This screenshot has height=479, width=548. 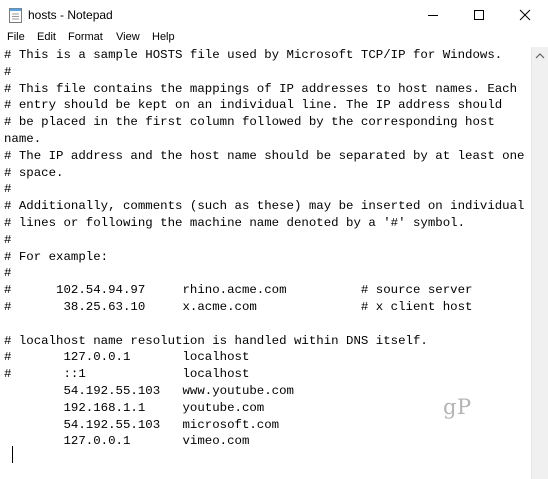 I want to click on scroll-up-arrow-icon, so click(x=540, y=56).